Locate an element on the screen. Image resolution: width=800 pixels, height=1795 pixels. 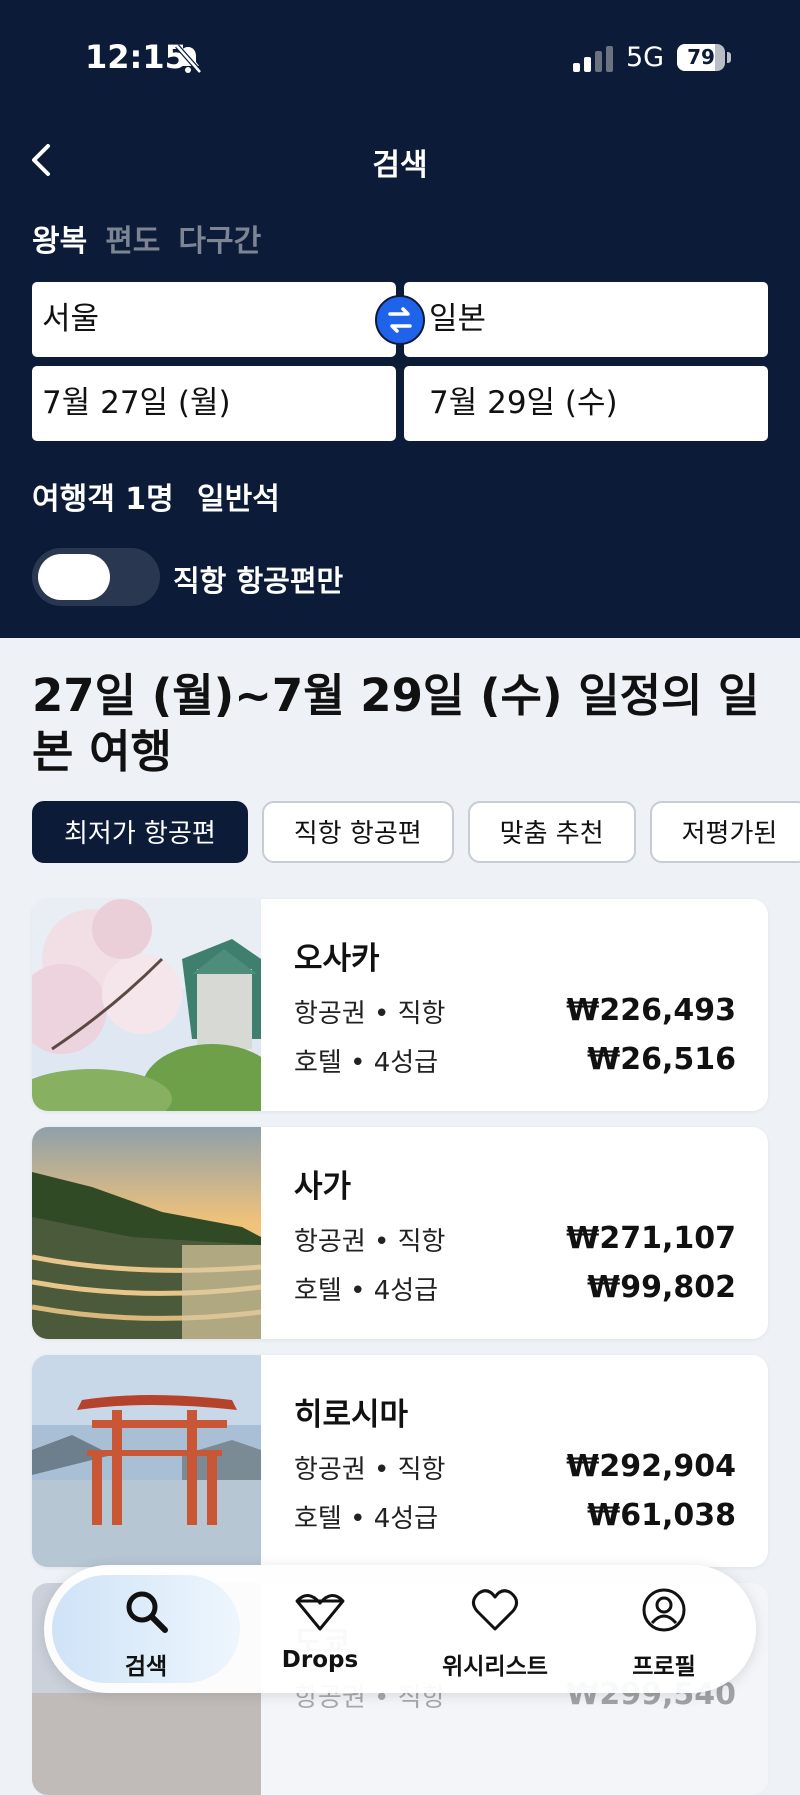
depart-date-field: 7월 27일 (월) is located at coordinates (214, 403).